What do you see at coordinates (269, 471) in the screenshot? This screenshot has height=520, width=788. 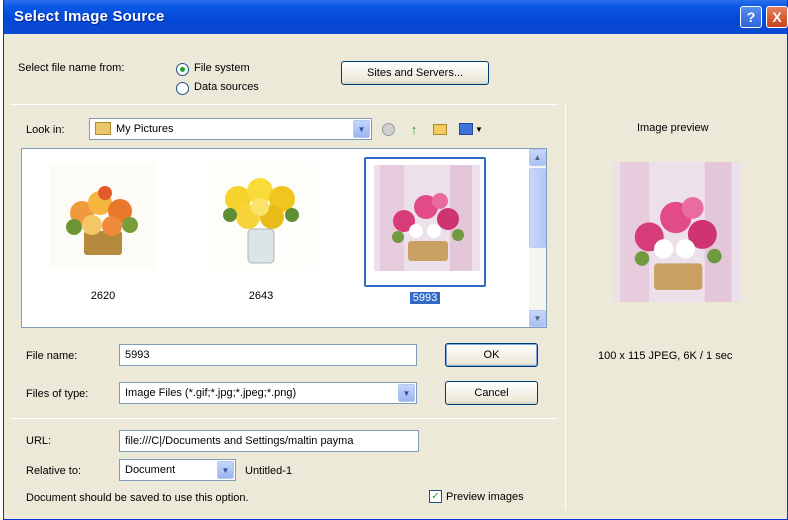 I see `document-name: Untitled-1` at bounding box center [269, 471].